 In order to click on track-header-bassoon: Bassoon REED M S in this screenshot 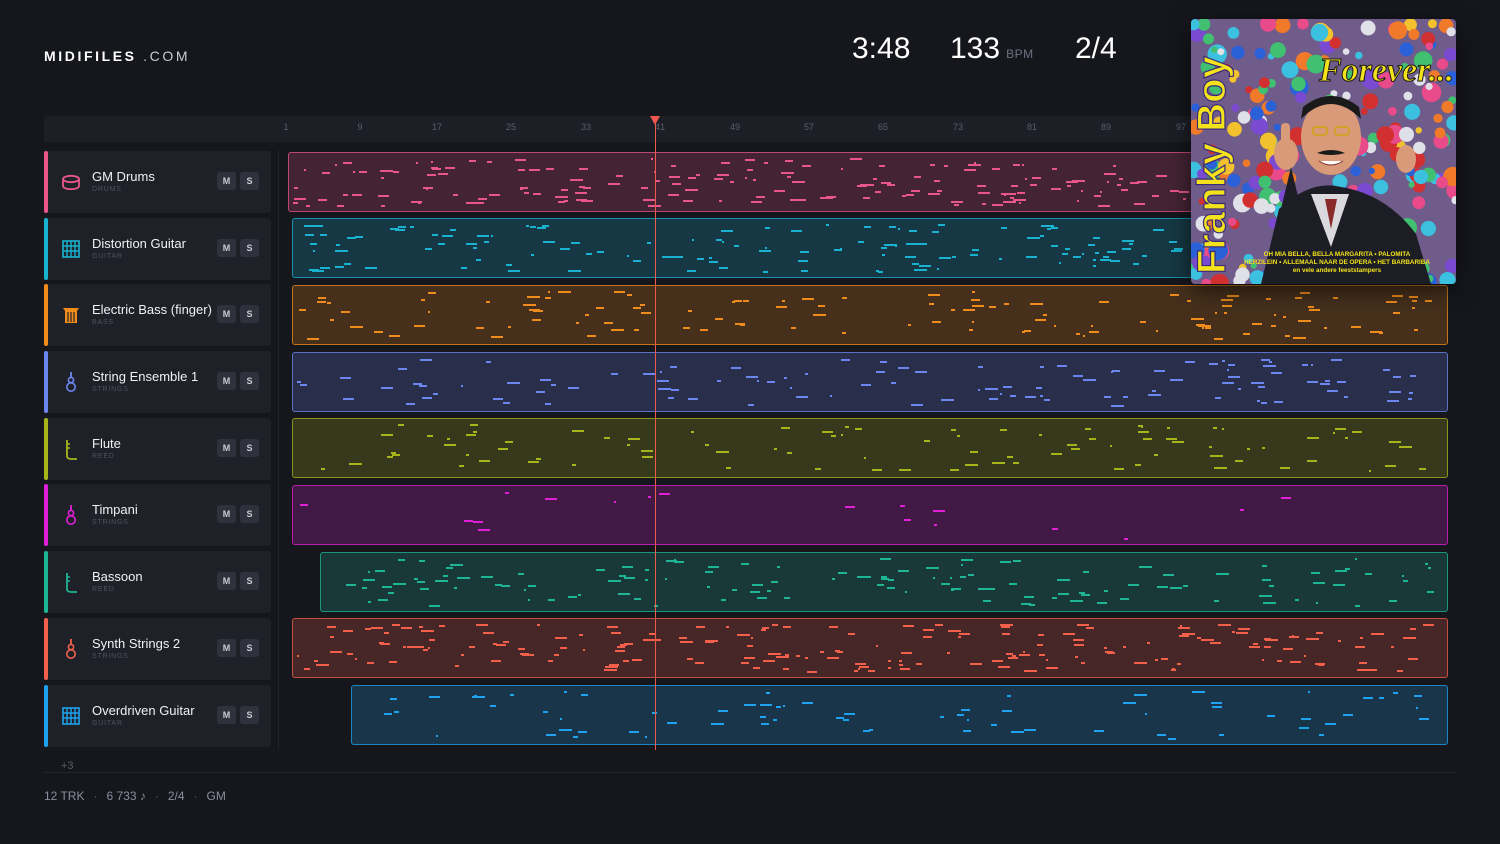, I will do `click(157, 582)`.